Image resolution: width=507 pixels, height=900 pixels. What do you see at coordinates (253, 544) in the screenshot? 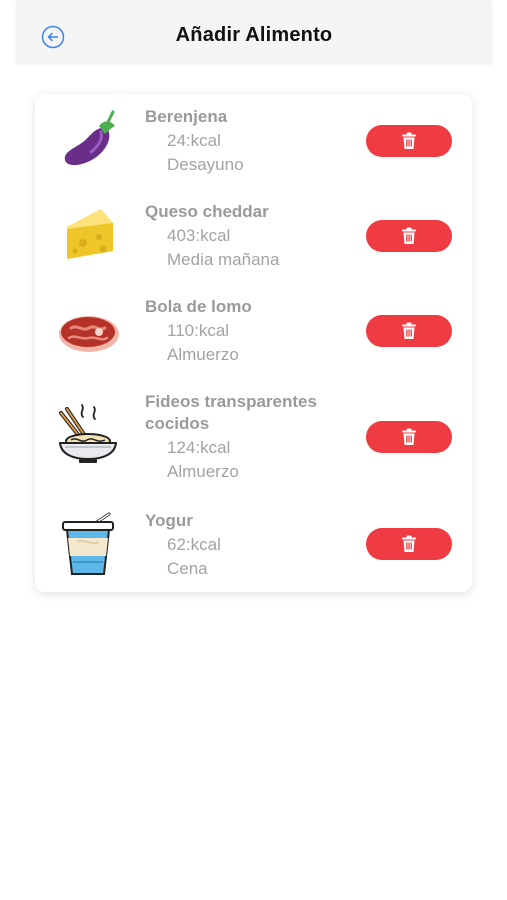
I see `list-item: Yogur 62:kcal Cena` at bounding box center [253, 544].